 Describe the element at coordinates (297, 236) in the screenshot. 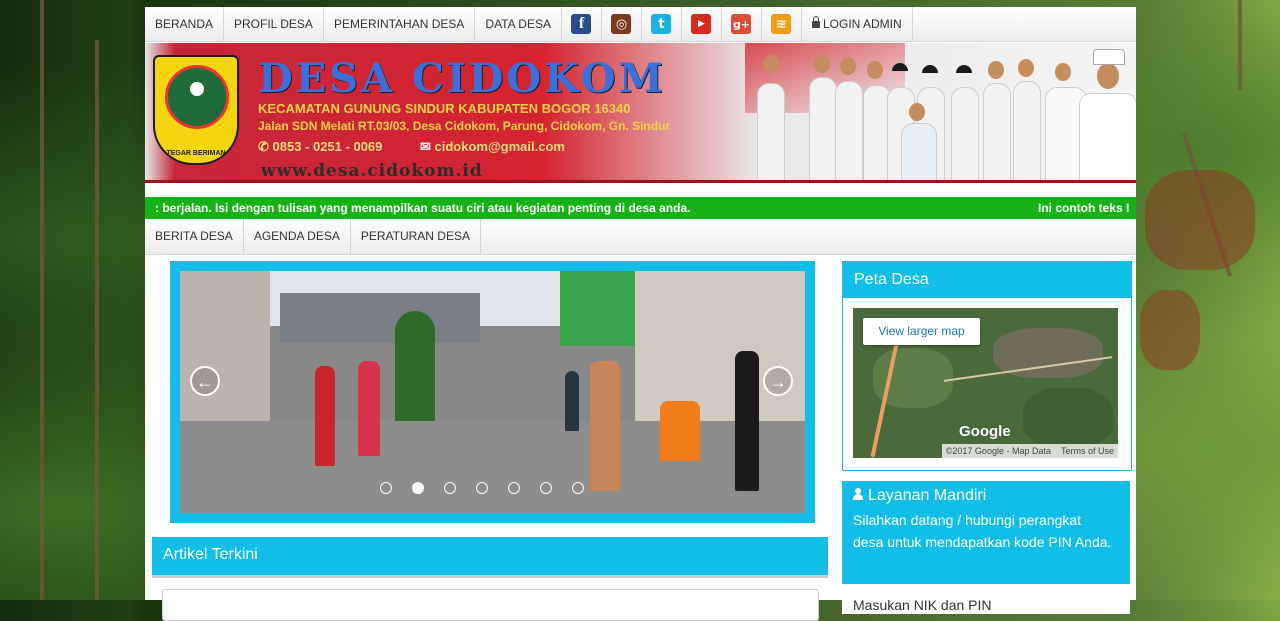

I see `nav-agenda-desa: AGENDA DESA` at that location.